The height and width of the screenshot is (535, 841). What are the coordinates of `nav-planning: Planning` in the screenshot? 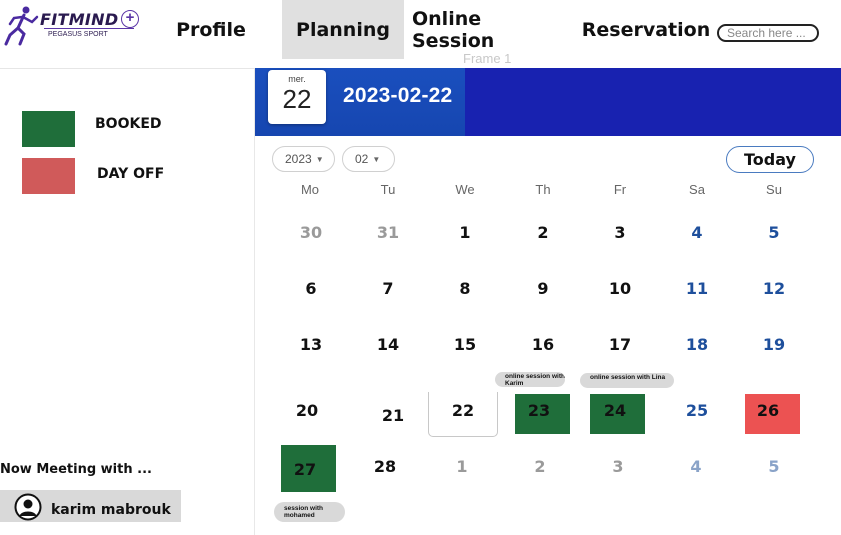 It's located at (343, 29).